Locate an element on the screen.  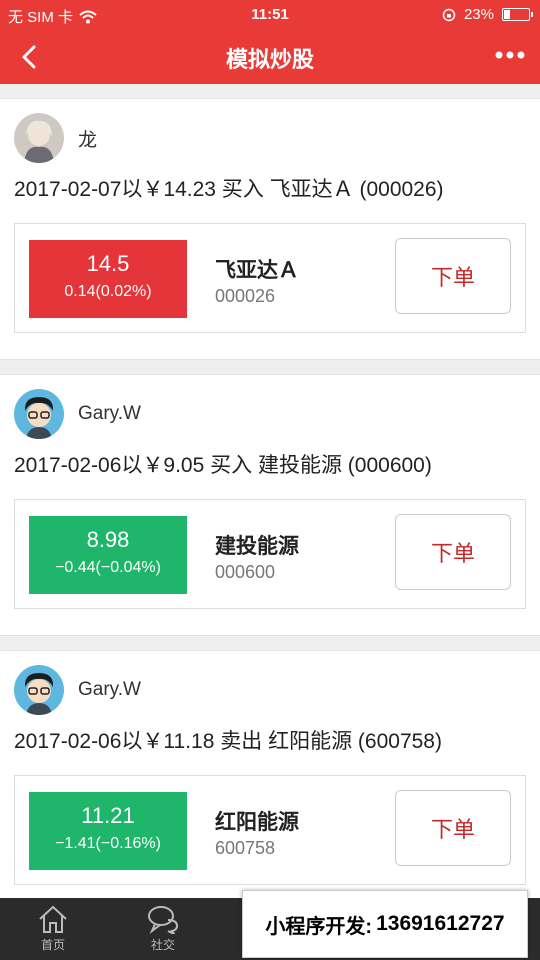
tab-social: 社交 is located at coordinates (163, 928).